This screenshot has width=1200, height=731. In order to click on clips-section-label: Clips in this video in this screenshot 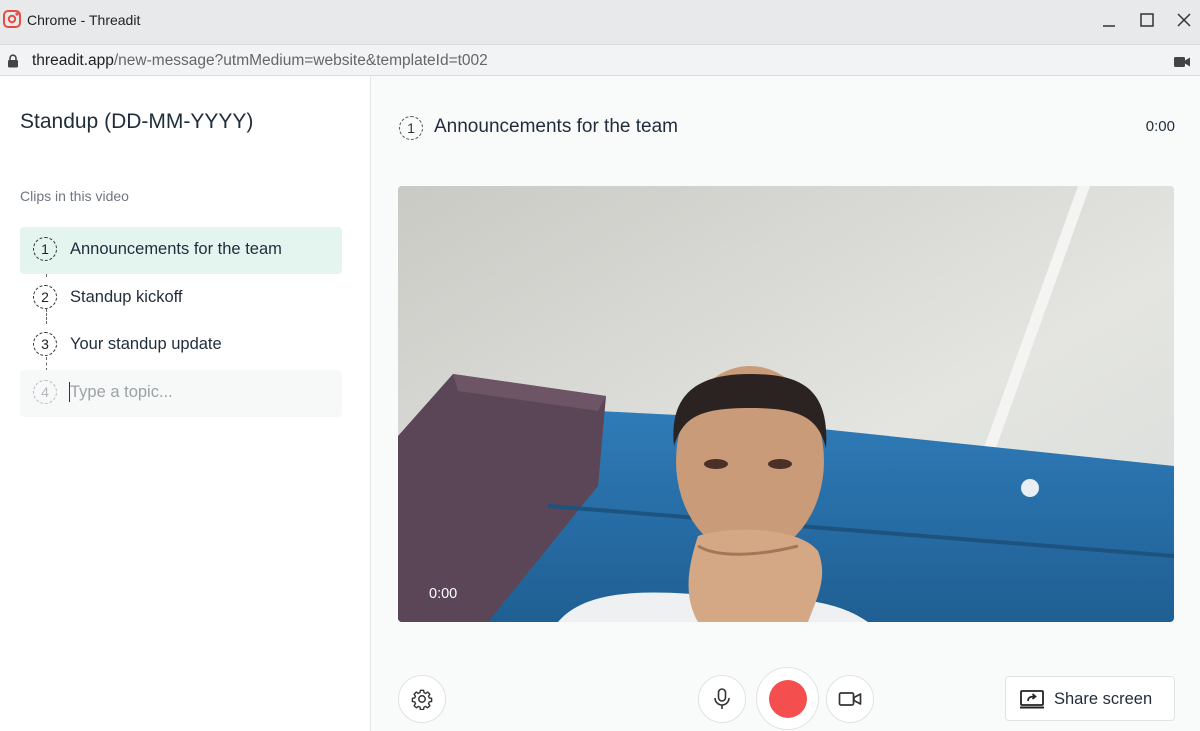, I will do `click(74, 196)`.